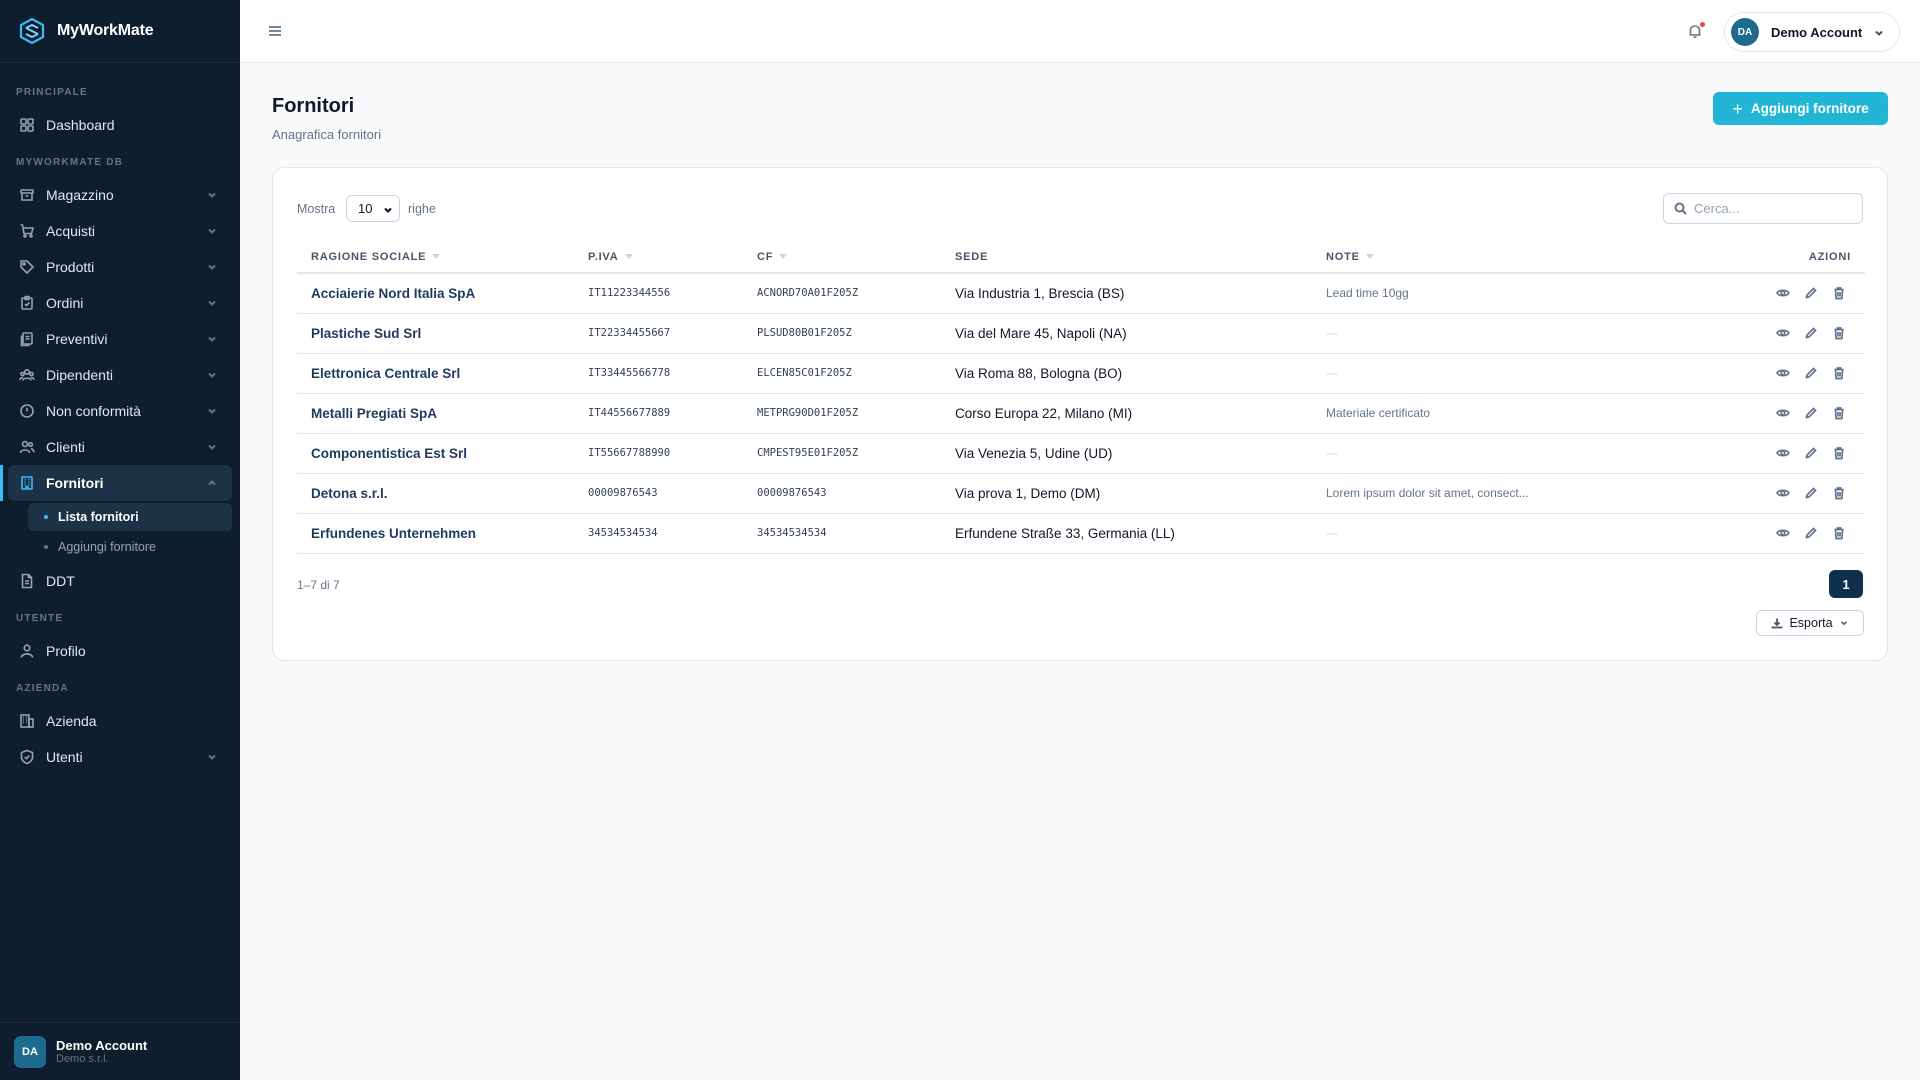 The width and height of the screenshot is (1920, 1080). Describe the element at coordinates (71, 231) in the screenshot. I see `sidebar-item-label: Acquisti` at that location.